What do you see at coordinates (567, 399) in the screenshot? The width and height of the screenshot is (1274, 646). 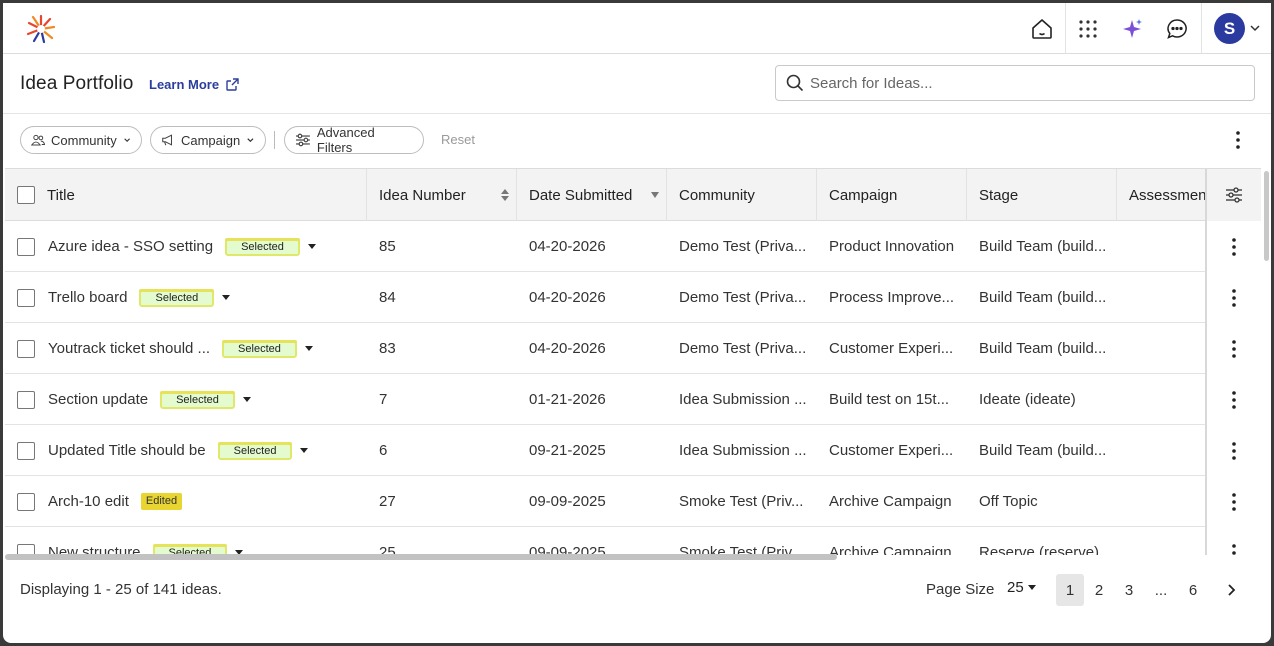 I see `date-submitted: 01-21-2026` at bounding box center [567, 399].